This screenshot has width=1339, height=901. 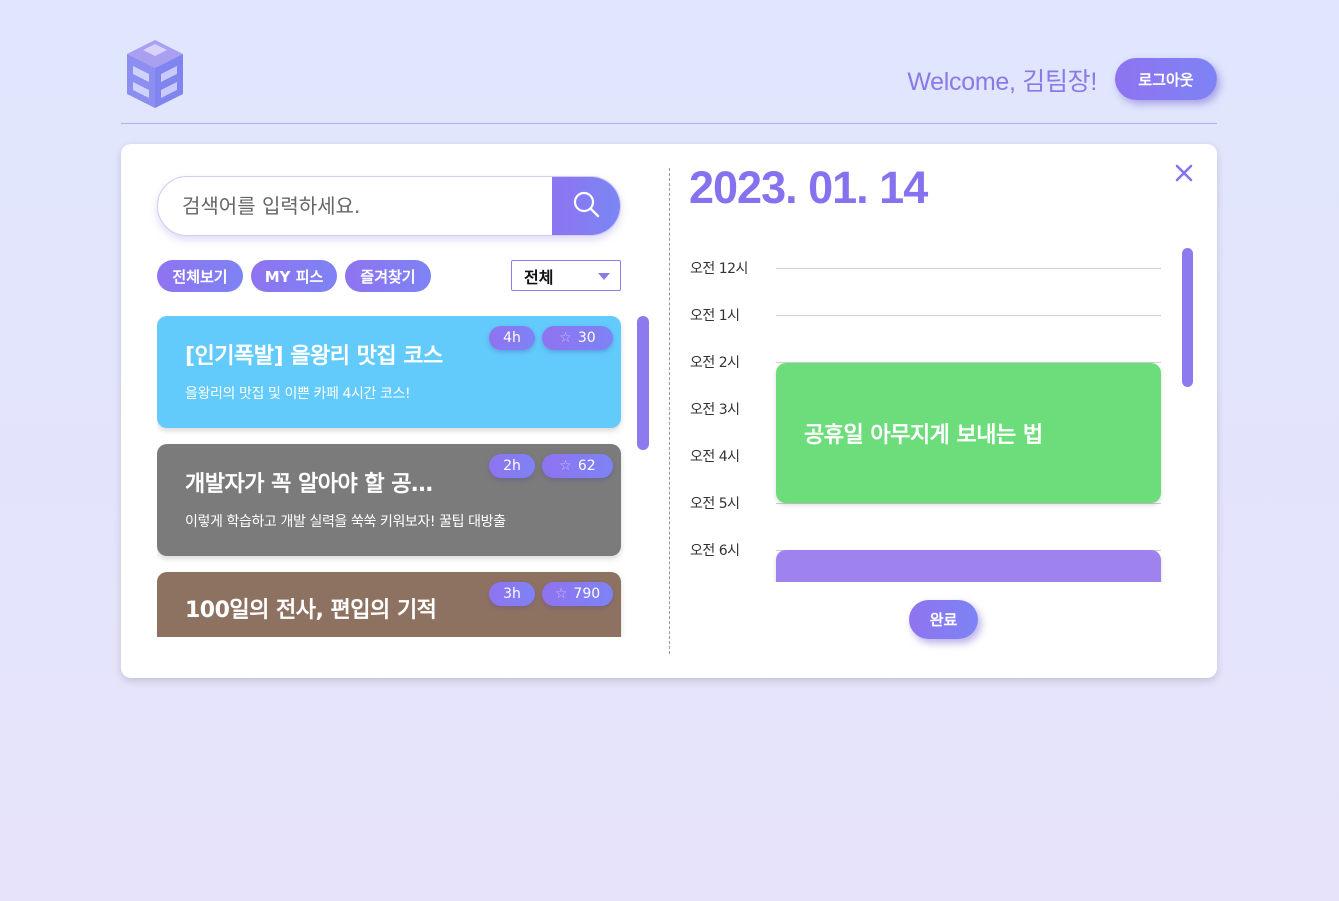 I want to click on schedule-date: 2023. 01. 14, so click(x=808, y=187).